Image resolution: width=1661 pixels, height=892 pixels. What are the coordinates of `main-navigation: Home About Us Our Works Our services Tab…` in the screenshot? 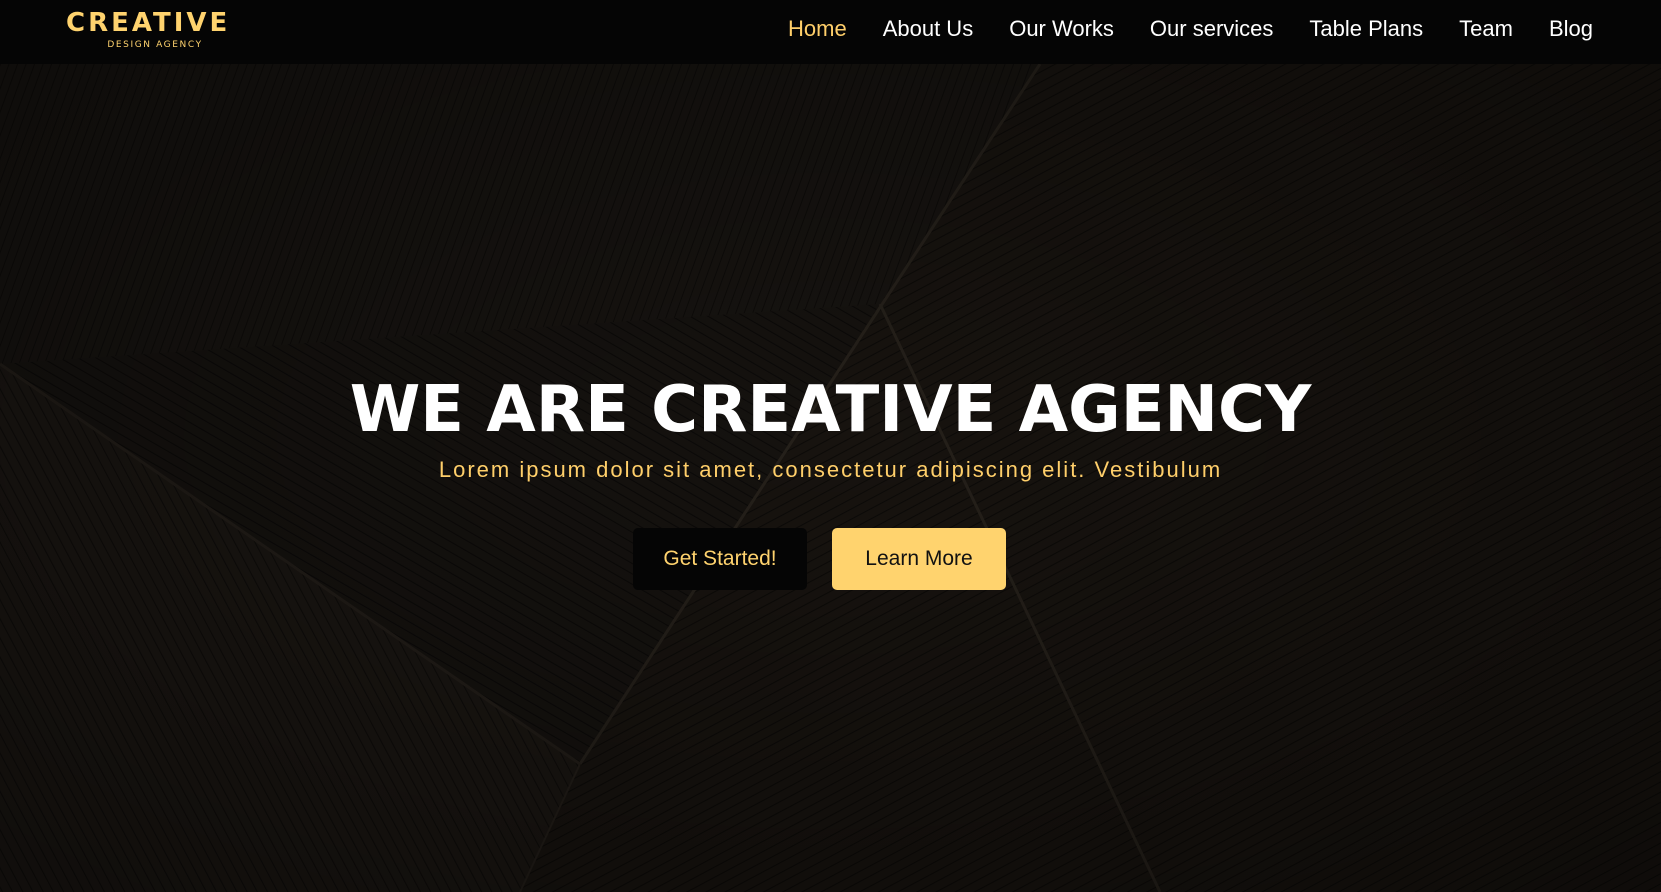 It's located at (1172, 29).